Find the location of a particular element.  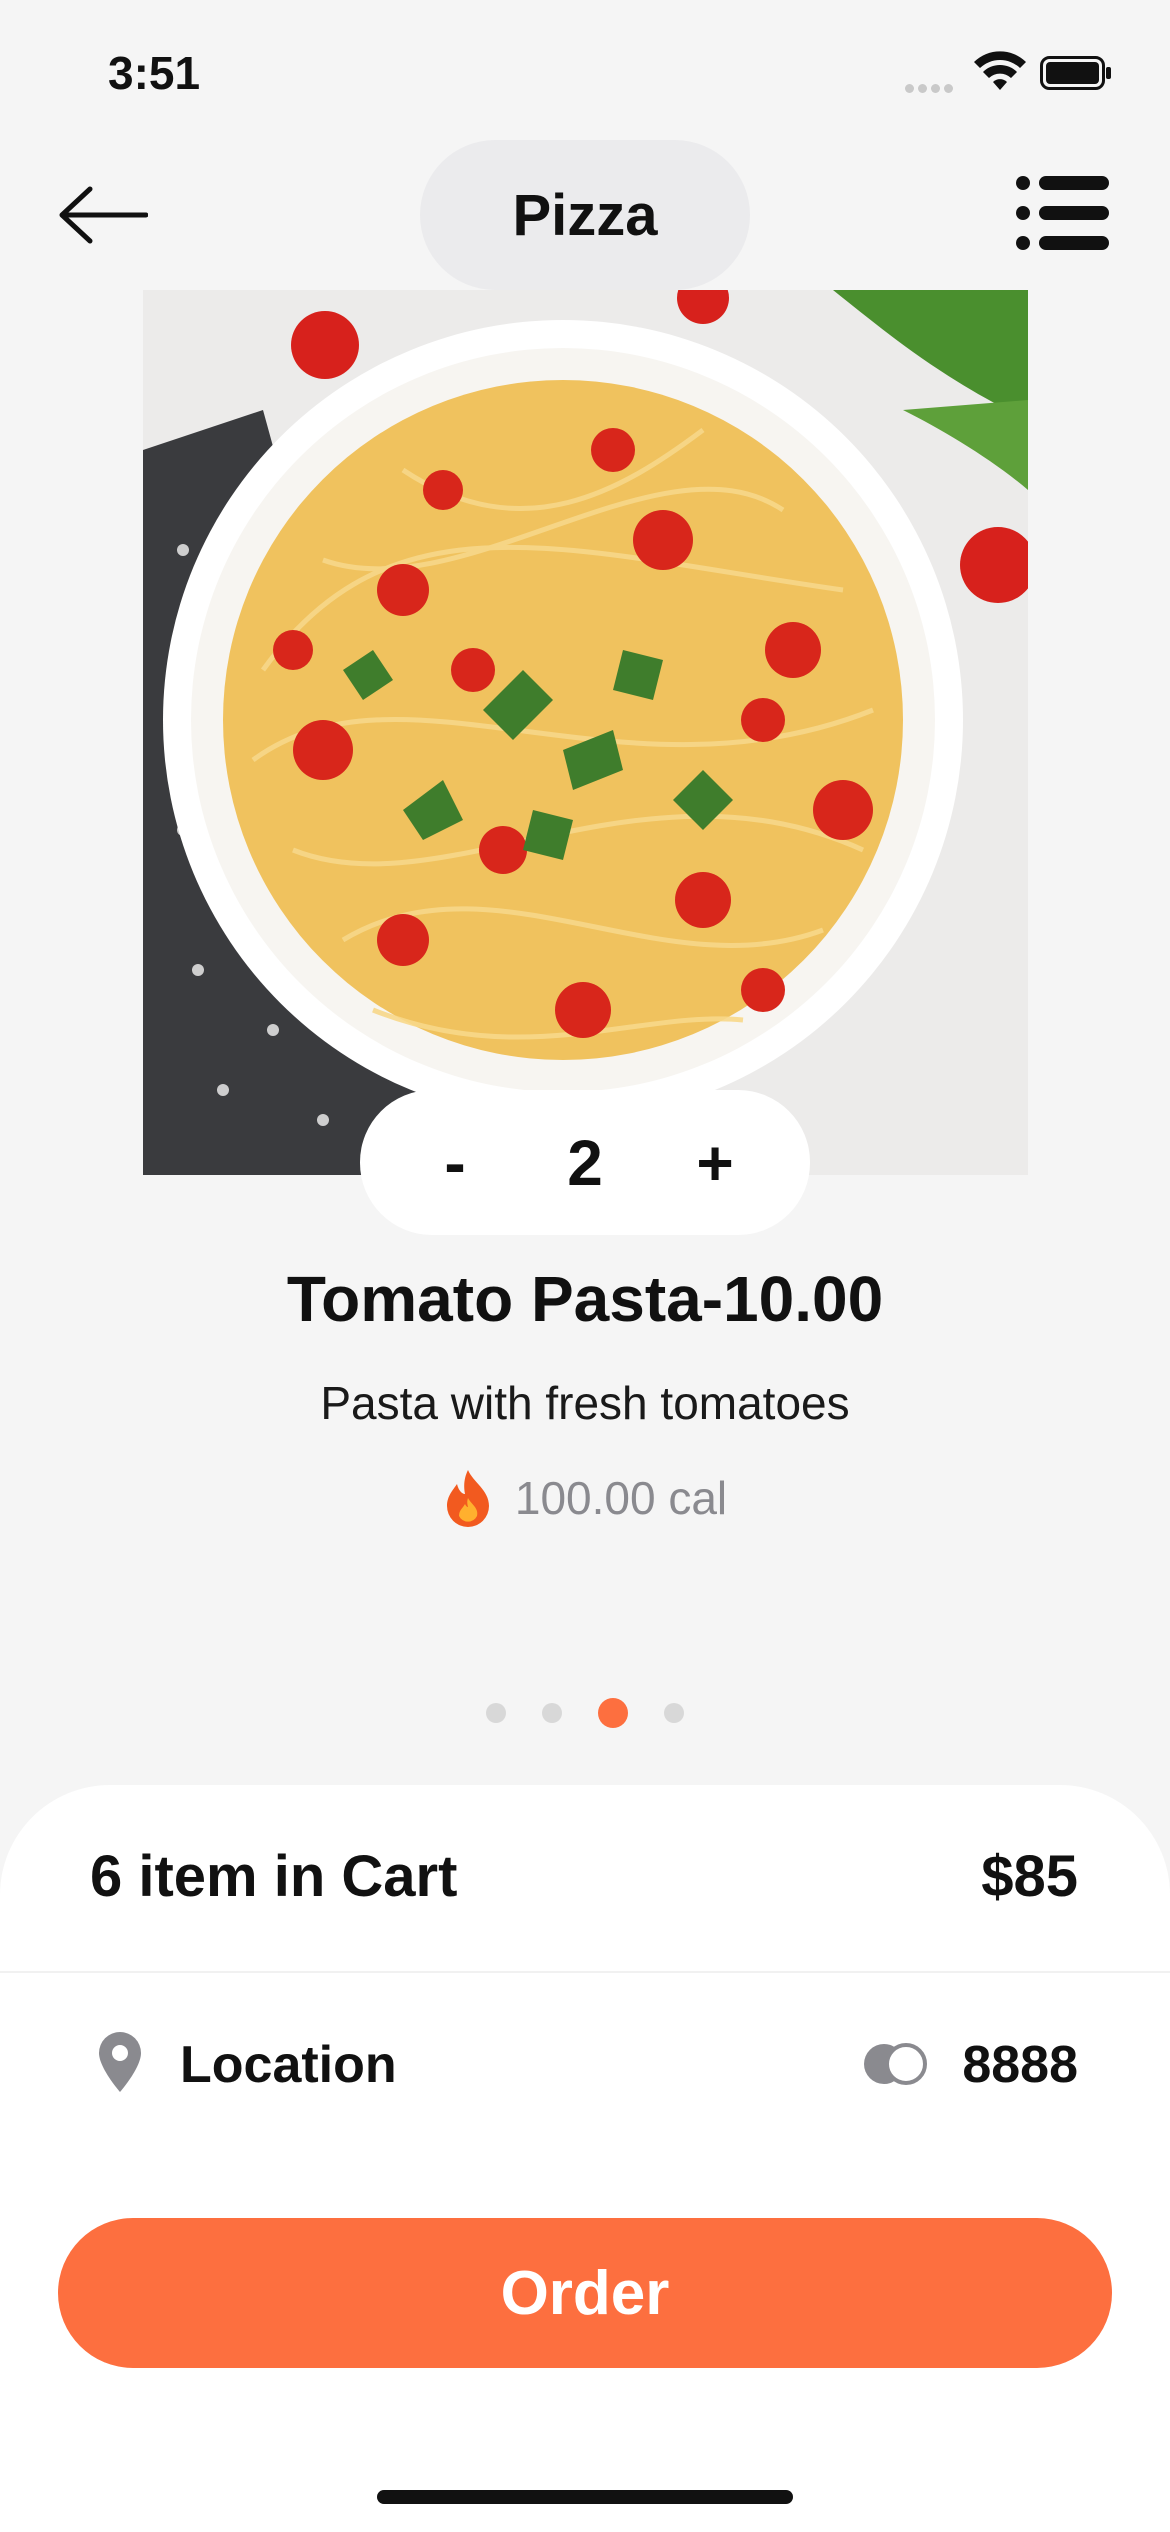

page-dot-active is located at coordinates (613, 1713).